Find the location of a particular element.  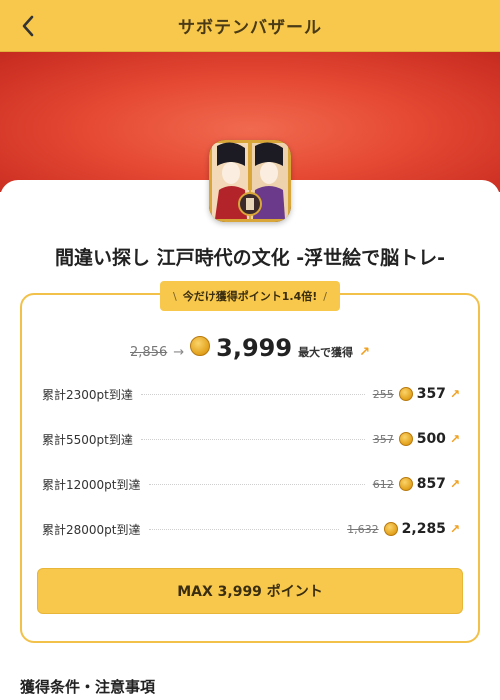

promo-badge: \ 今だけ獲得ポイント1.4倍! / is located at coordinates (250, 296).